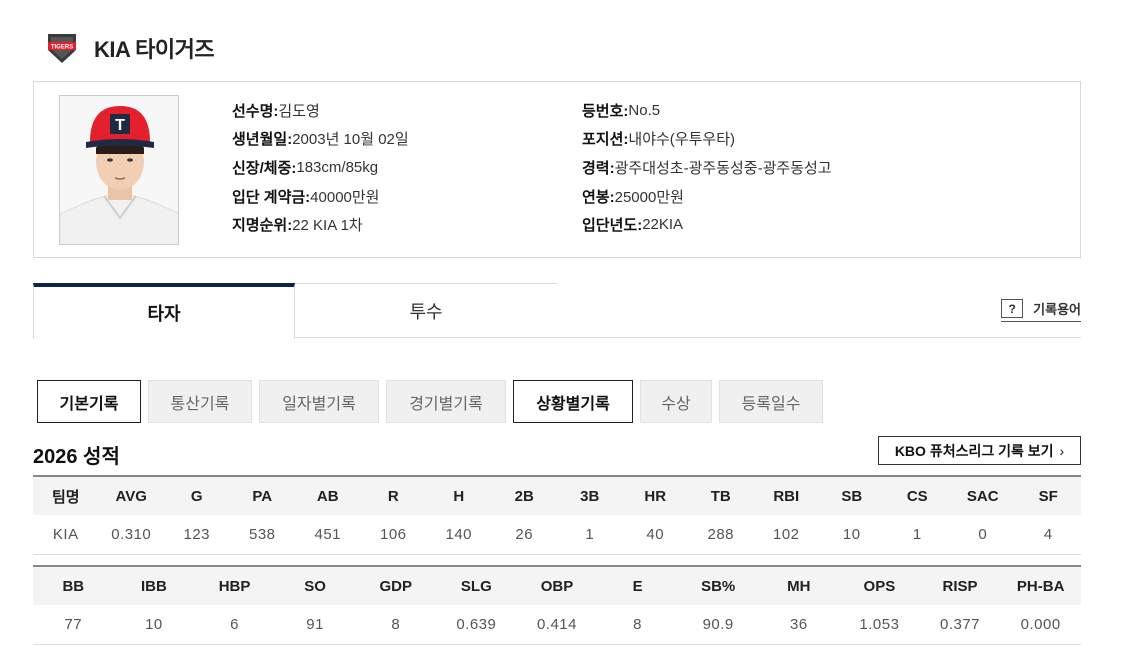 This screenshot has width=1133, height=649. What do you see at coordinates (633, 225) in the screenshot?
I see `info-join-year: 입단년도: 22KIA` at bounding box center [633, 225].